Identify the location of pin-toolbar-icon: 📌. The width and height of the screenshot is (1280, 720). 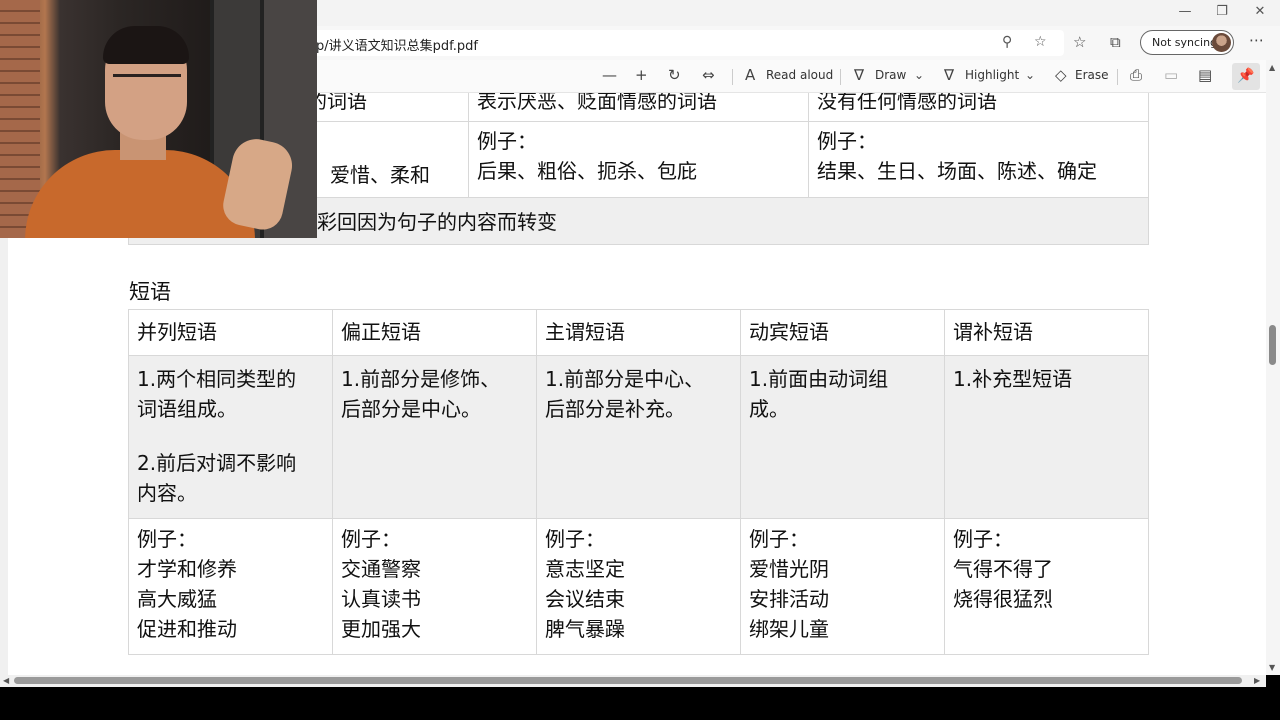
(1246, 76).